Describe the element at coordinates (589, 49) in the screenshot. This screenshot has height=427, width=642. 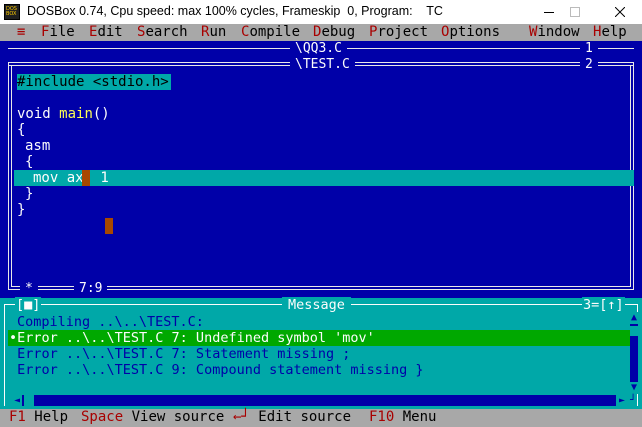
I see `tab-qq3-number: 1` at that location.